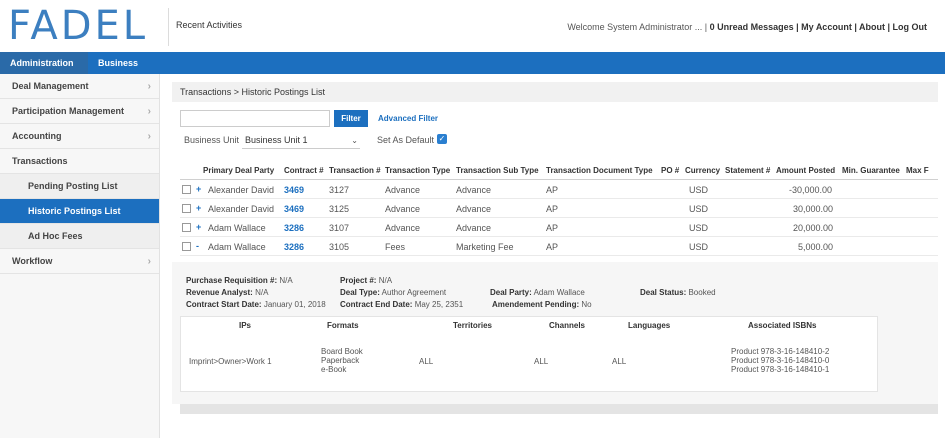 This screenshot has width=945, height=438. I want to click on end-date-label: Contract End Date:, so click(376, 304).